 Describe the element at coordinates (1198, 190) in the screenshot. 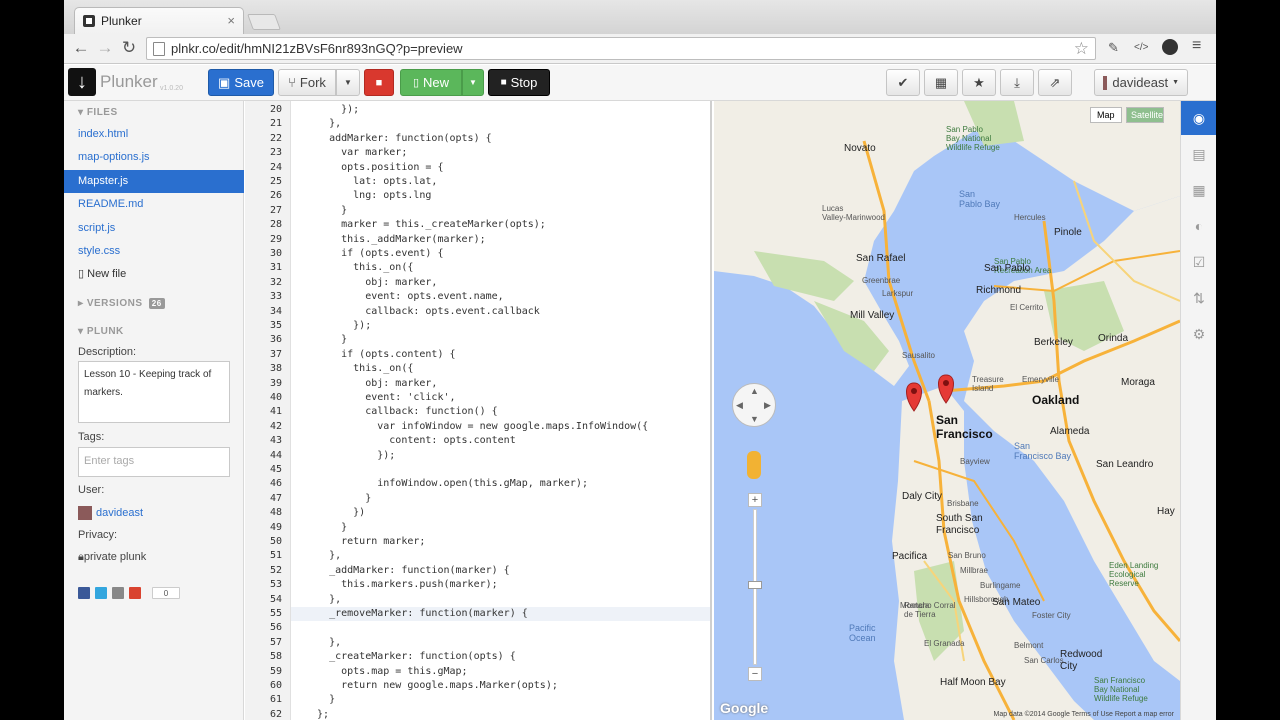

I see `briefcase-icon: ▦` at that location.